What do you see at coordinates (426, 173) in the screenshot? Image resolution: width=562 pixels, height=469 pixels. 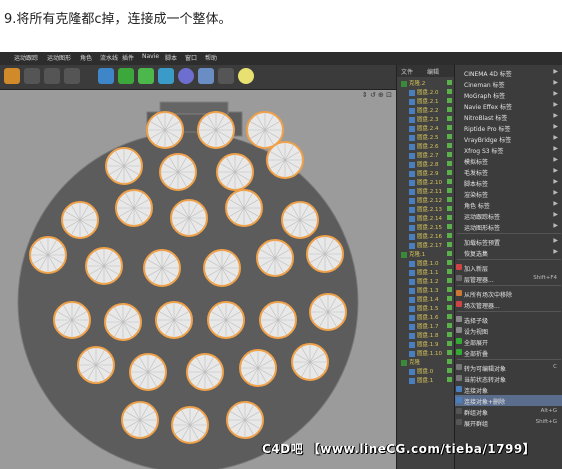 I see `object-row: 圆盘.2.9` at bounding box center [426, 173].